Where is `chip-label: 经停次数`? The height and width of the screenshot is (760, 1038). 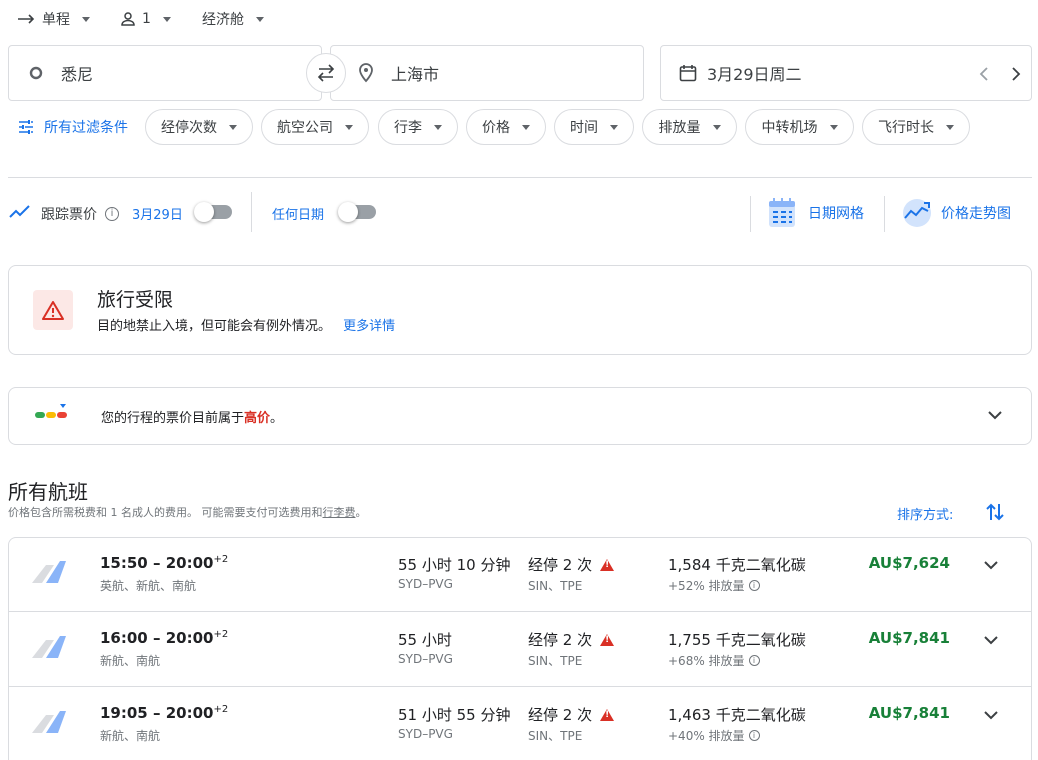 chip-label: 经停次数 is located at coordinates (189, 128).